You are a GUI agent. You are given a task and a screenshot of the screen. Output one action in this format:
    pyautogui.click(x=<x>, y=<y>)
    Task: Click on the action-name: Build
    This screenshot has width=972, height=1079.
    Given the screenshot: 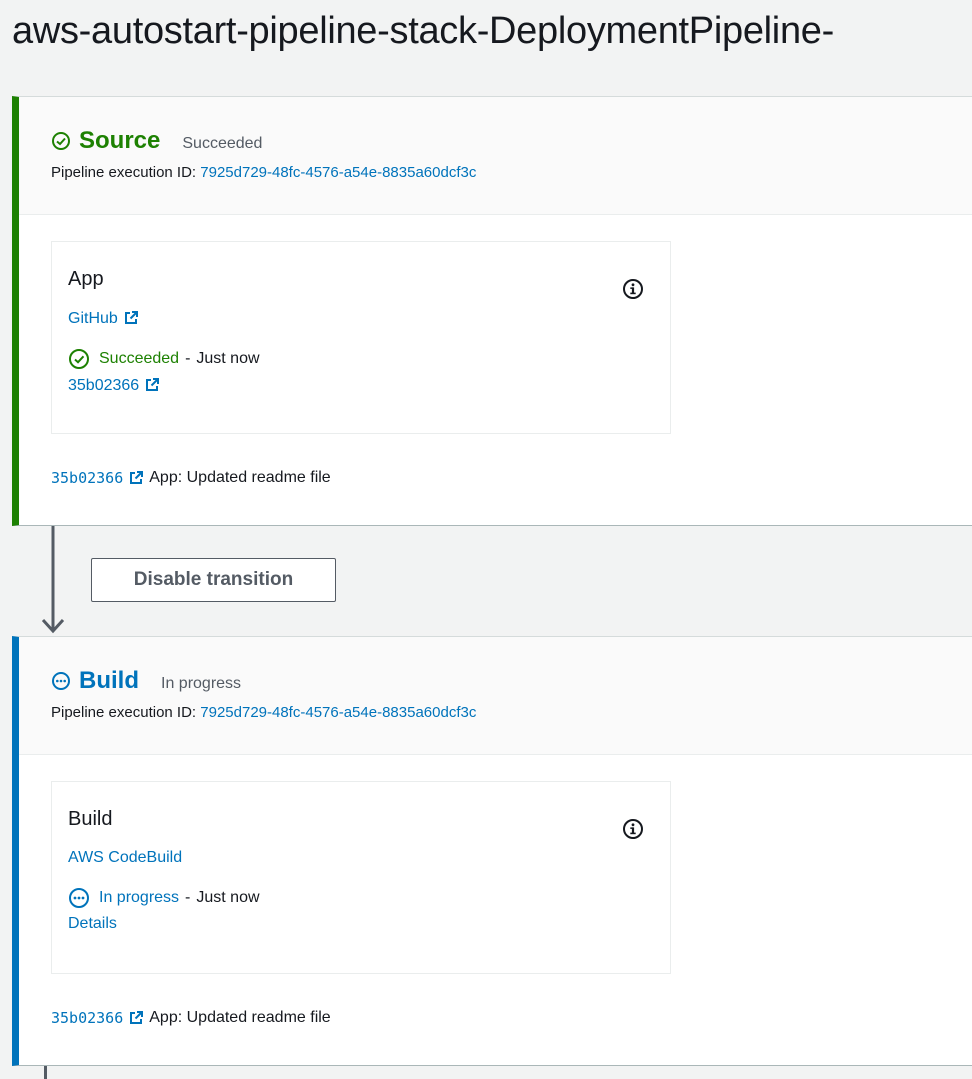 What is the action you would take?
    pyautogui.click(x=90, y=819)
    